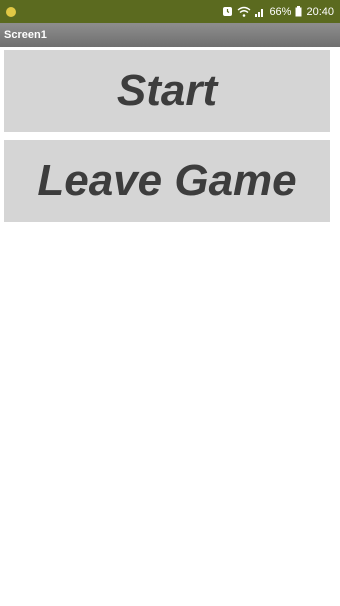 This screenshot has width=340, height=606. I want to click on status-bar: 66% 20:40, so click(170, 11).